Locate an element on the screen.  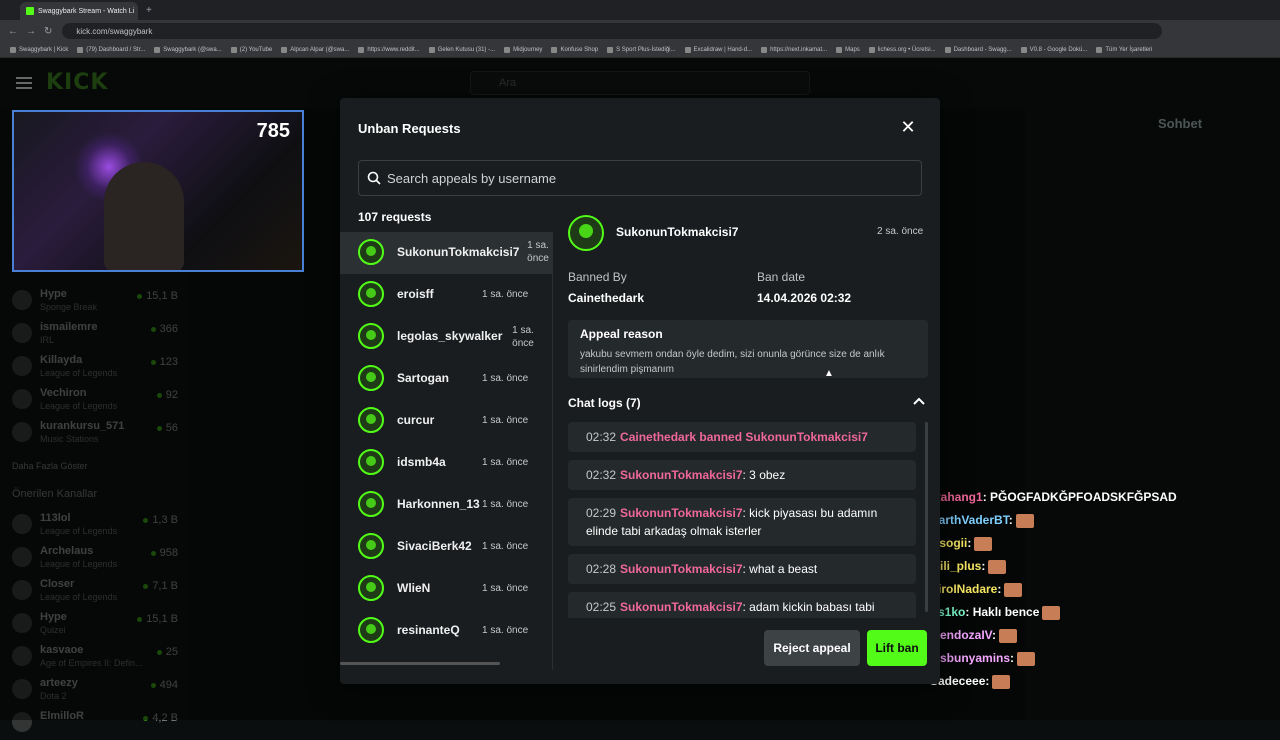
new-tab-icon: + is located at coordinates (149, 10).